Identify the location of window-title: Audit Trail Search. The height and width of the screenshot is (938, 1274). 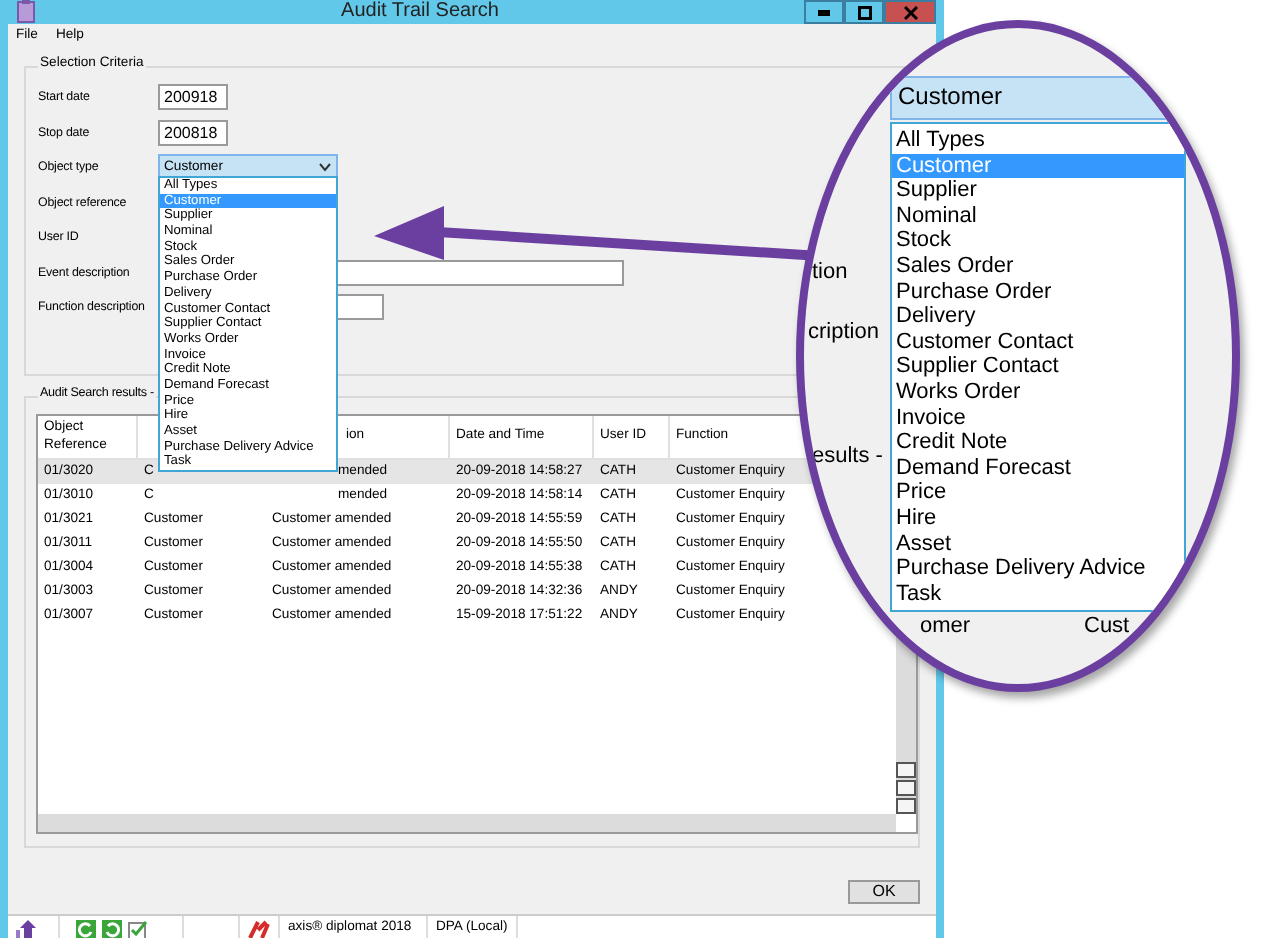
(420, 12).